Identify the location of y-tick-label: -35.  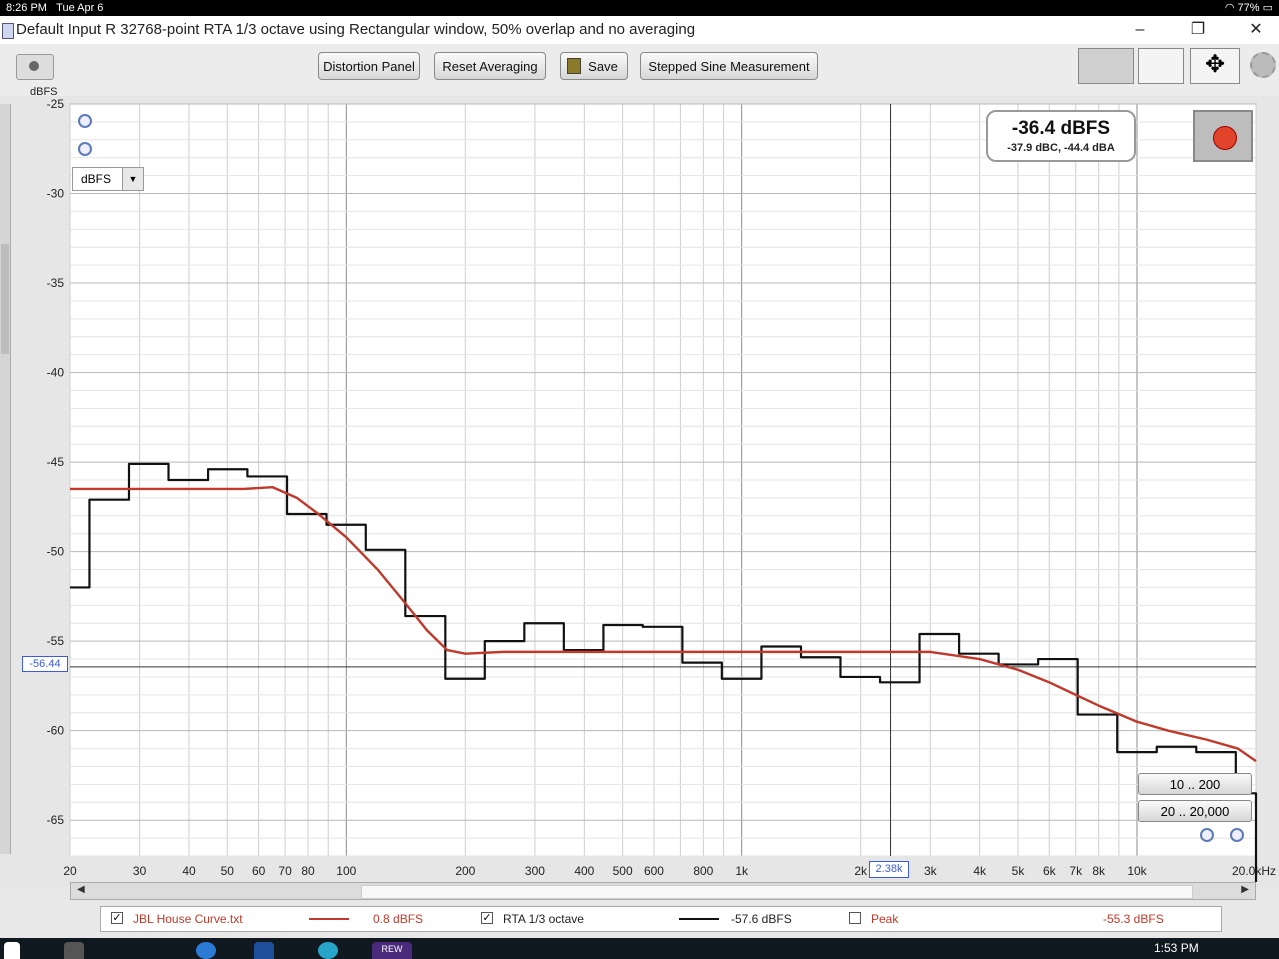
(56, 283).